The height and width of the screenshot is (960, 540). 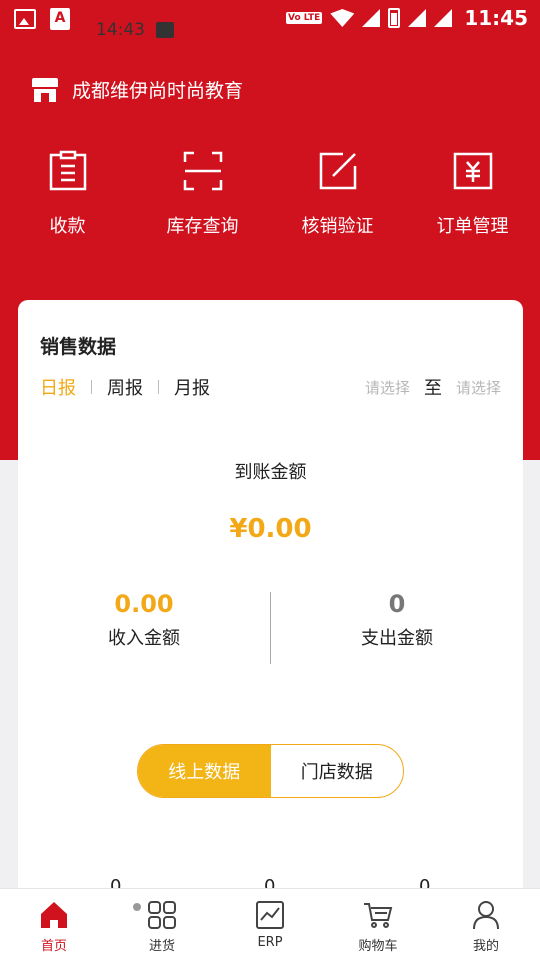 What do you see at coordinates (378, 915) in the screenshot?
I see `cart-icon` at bounding box center [378, 915].